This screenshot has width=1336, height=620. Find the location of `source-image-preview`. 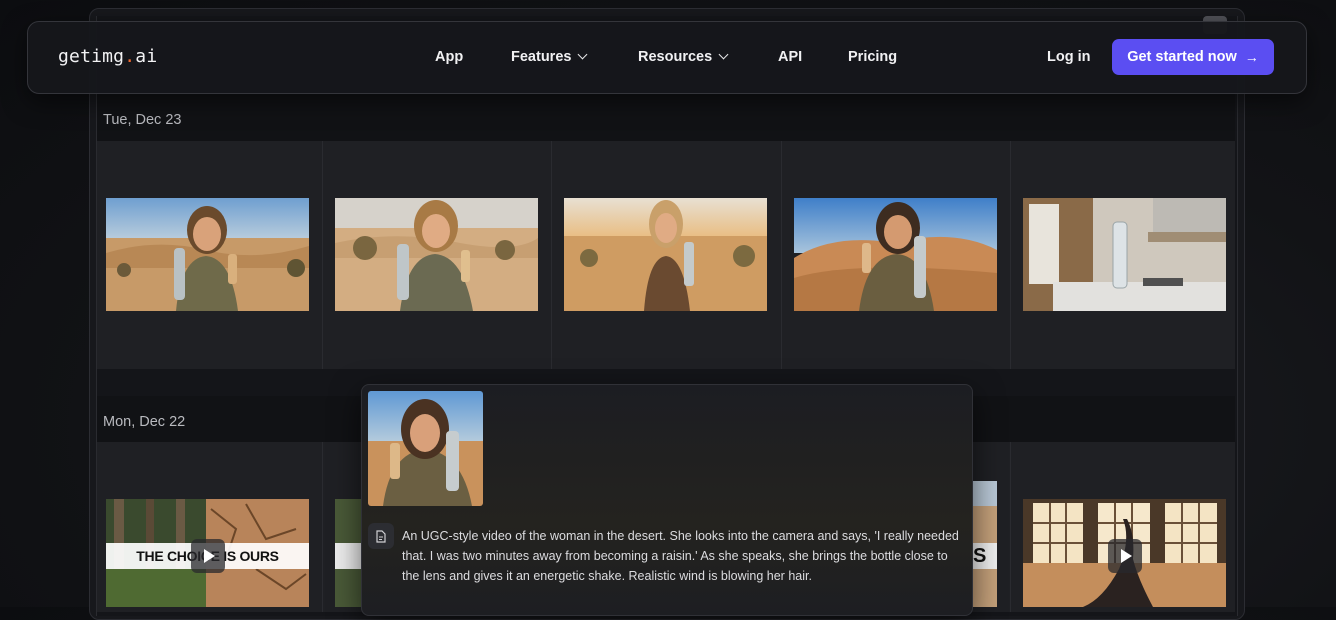

source-image-preview is located at coordinates (425, 448).